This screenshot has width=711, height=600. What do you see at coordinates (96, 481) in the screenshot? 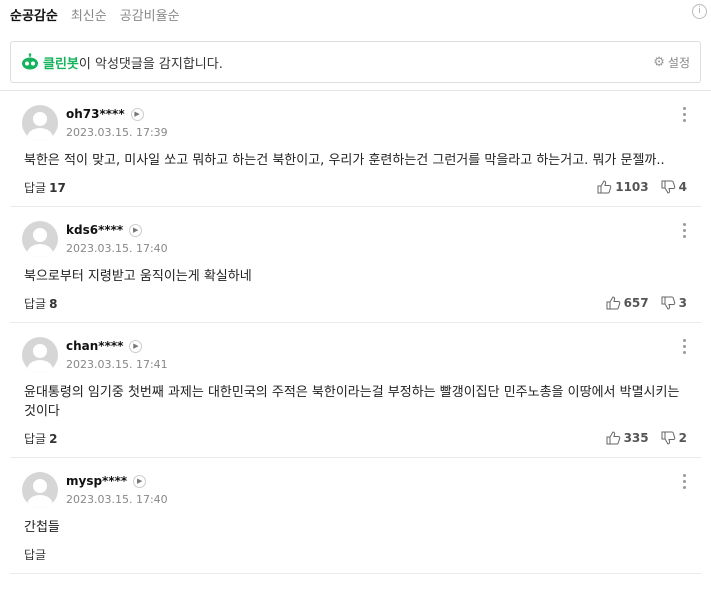
I see `username: mysp****` at bounding box center [96, 481].